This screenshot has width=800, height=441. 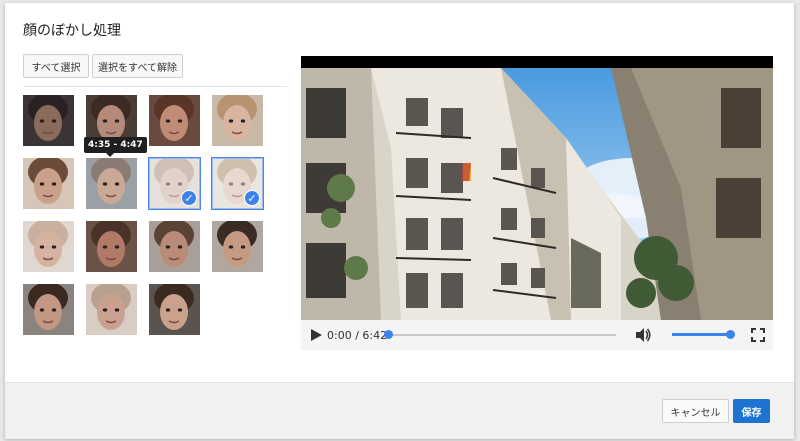 What do you see at coordinates (357, 335) in the screenshot?
I see `time-display: 0:00 / 6:42` at bounding box center [357, 335].